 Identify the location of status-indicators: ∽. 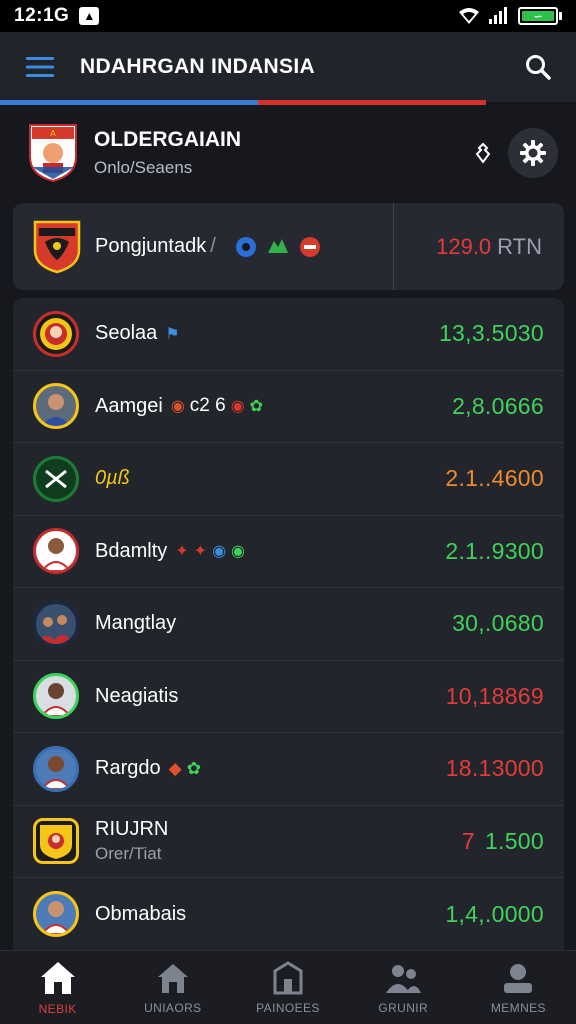
(510, 16).